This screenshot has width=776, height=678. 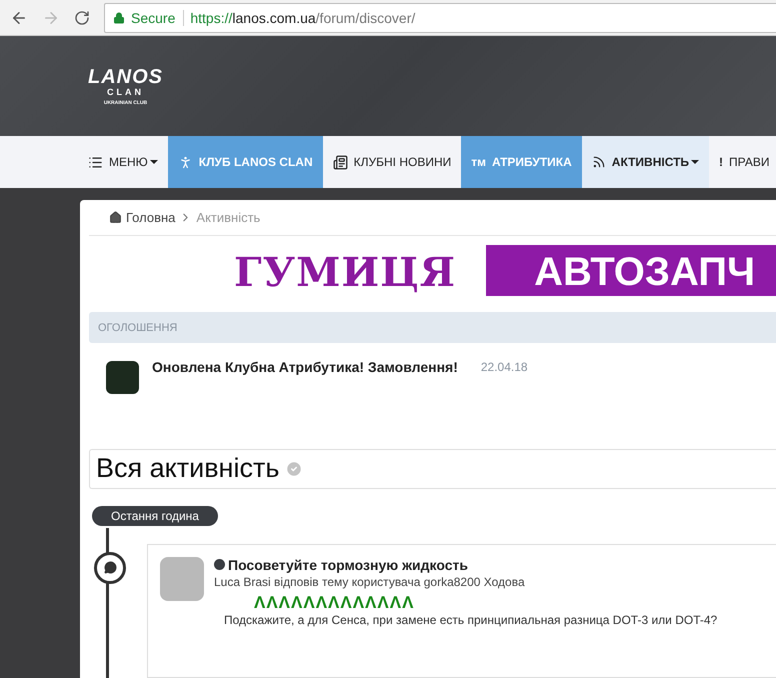 I want to click on breadcrumb-label: Головна, so click(x=151, y=217).